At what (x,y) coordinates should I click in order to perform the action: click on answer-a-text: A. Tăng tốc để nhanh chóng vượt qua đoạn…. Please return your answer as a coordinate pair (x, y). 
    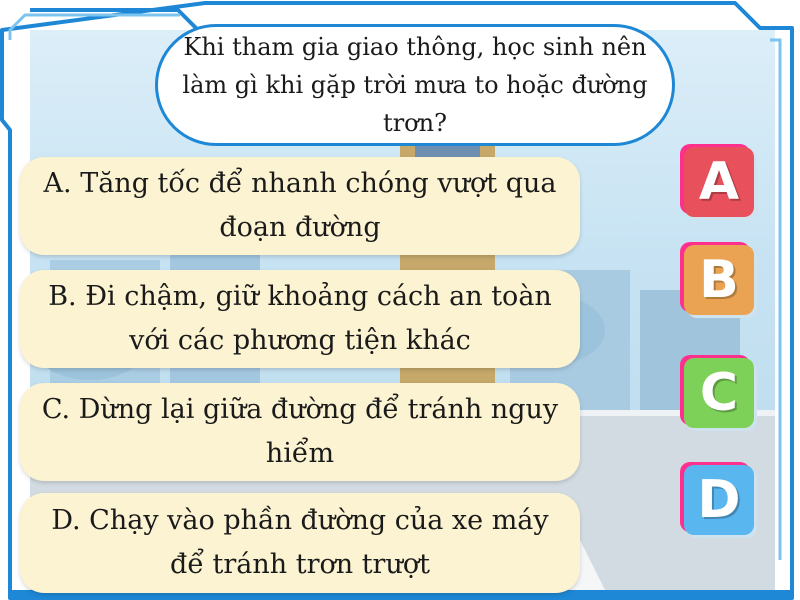
    Looking at the image, I should click on (300, 205).